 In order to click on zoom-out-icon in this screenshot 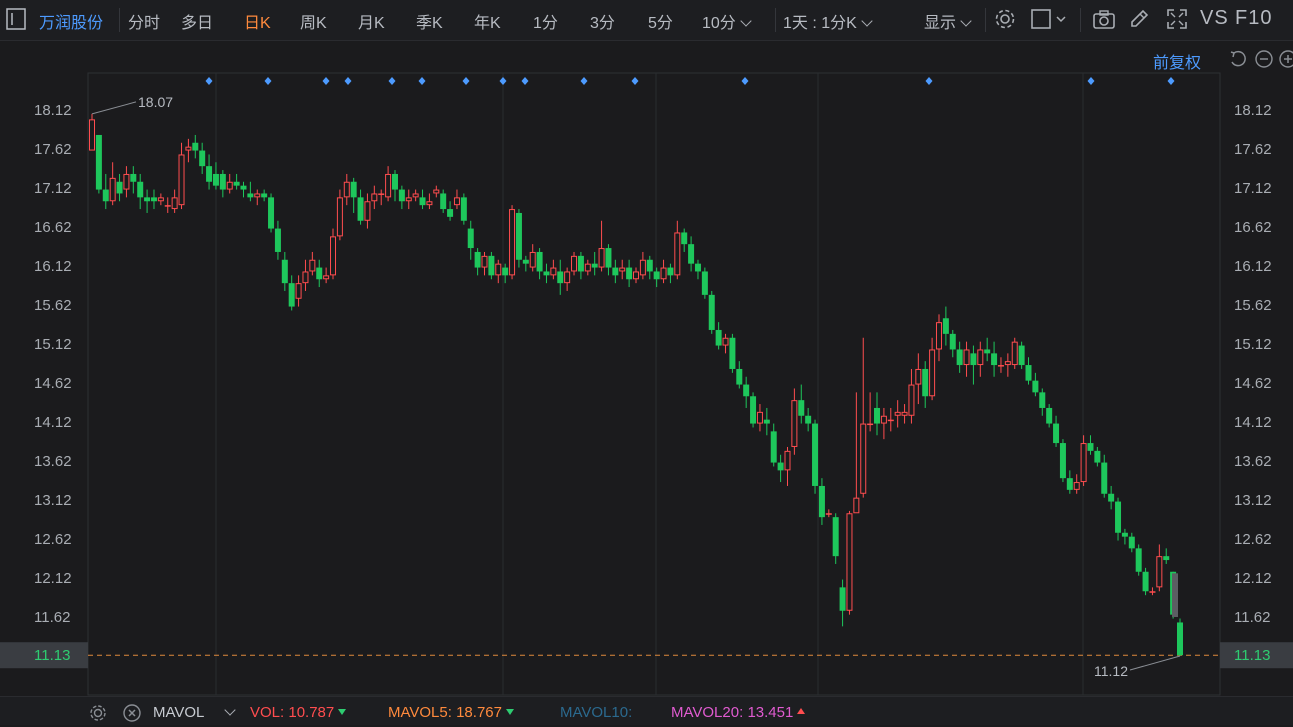, I will do `click(1264, 61)`.